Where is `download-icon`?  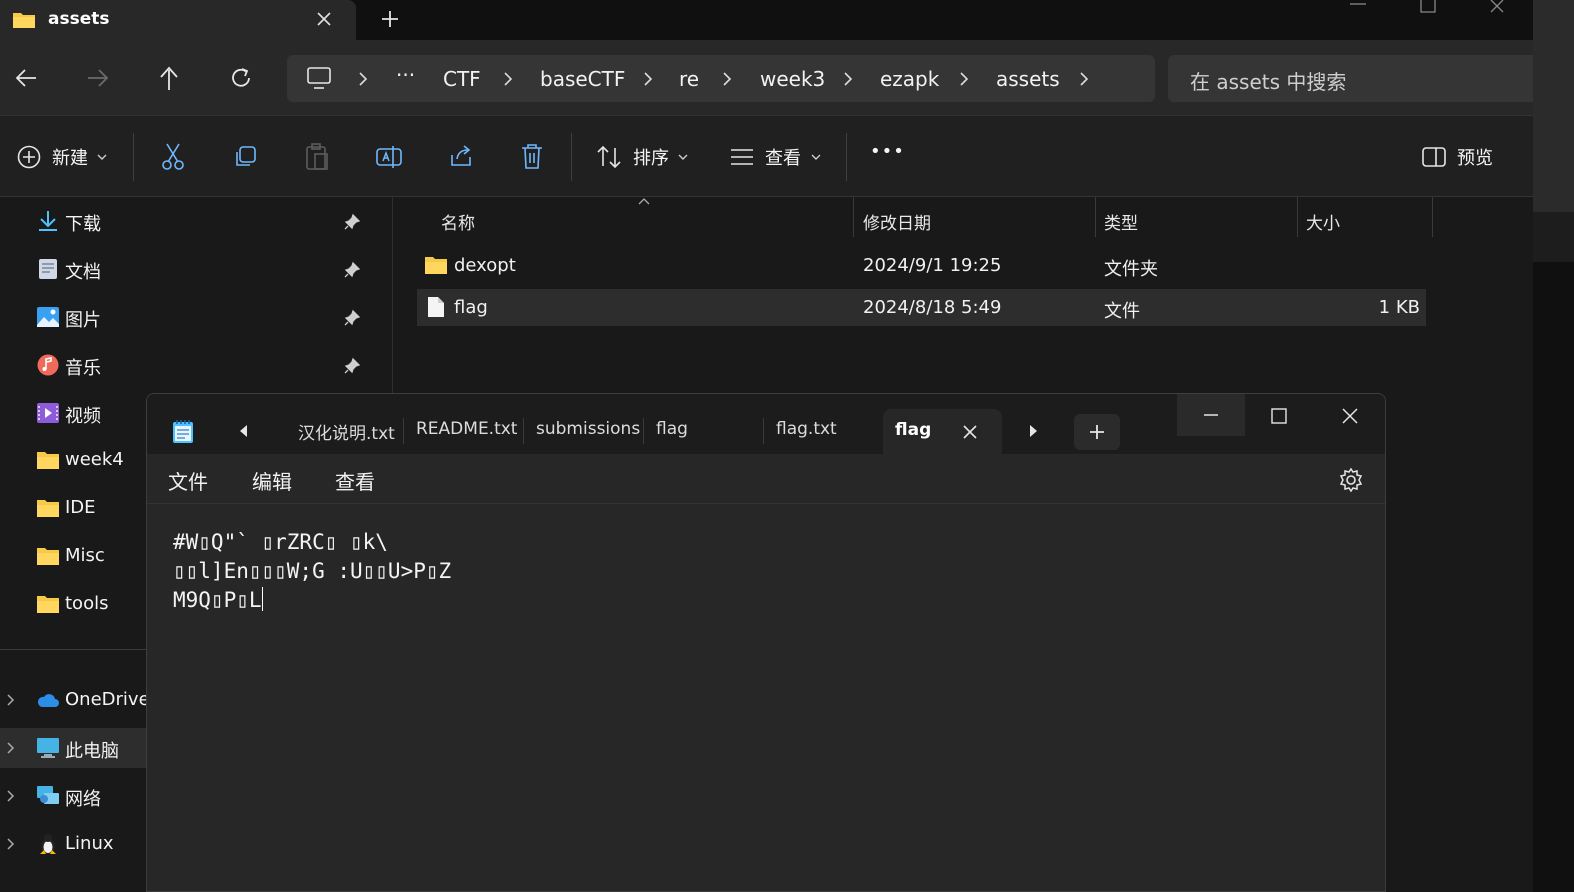 download-icon is located at coordinates (48, 221).